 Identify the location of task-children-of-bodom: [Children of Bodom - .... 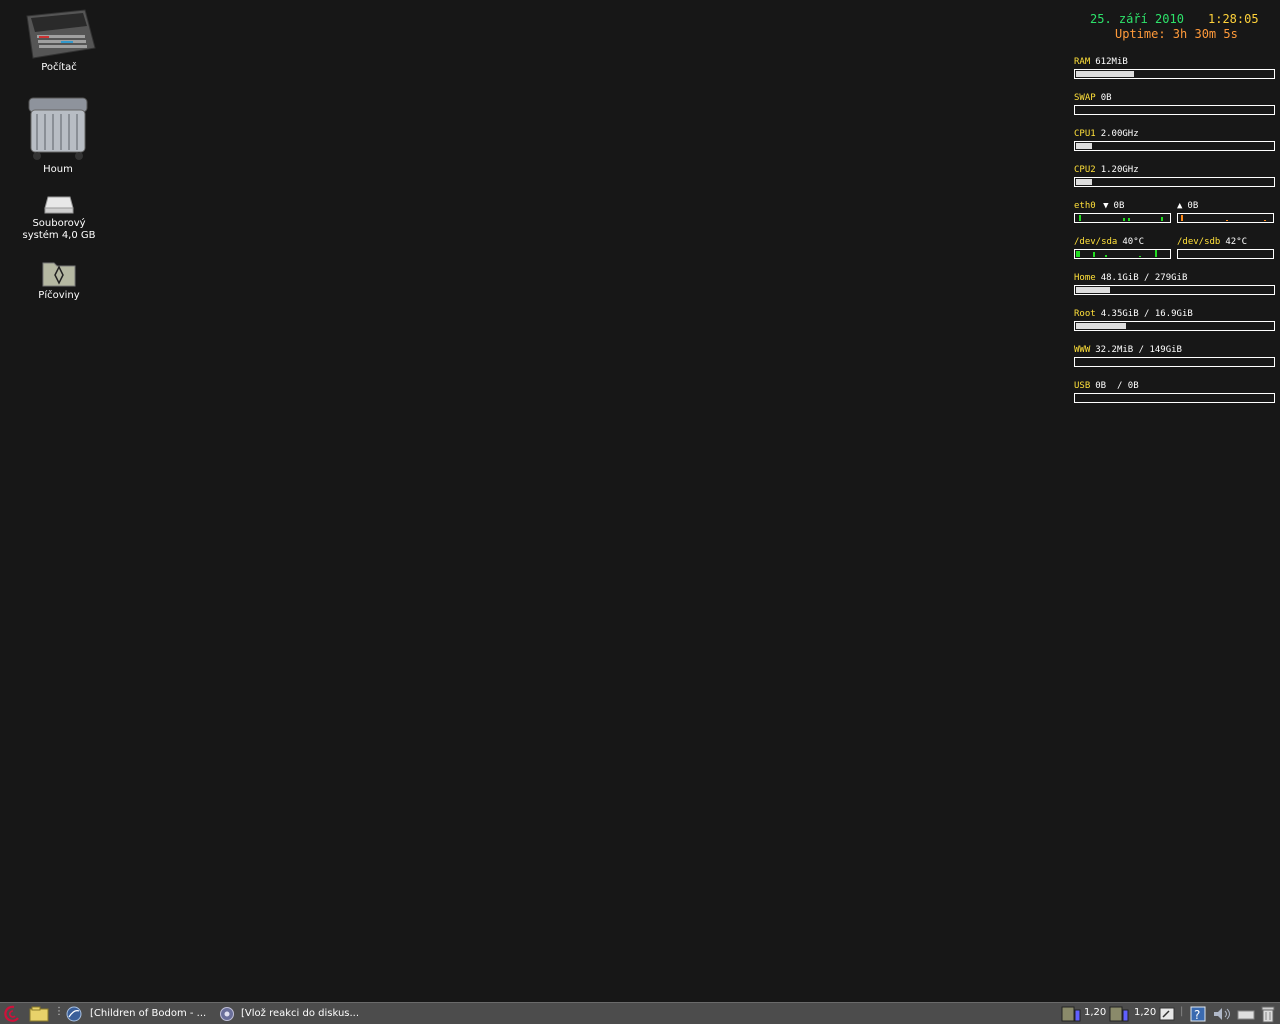
(148, 1014).